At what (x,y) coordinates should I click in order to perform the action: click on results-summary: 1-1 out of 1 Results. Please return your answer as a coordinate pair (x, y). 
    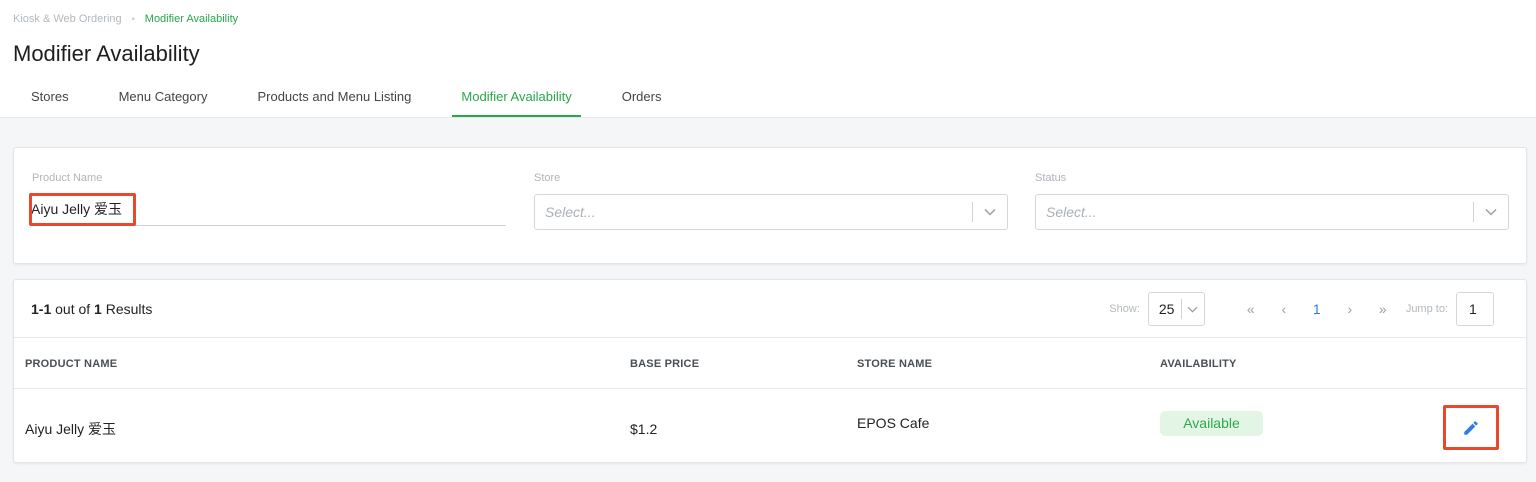
    Looking at the image, I should click on (91, 309).